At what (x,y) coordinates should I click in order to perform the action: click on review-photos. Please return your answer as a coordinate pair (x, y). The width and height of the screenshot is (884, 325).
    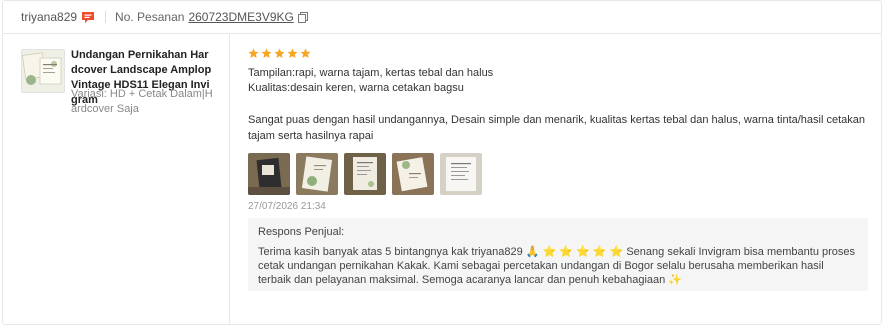
    Looking at the image, I should click on (365, 174).